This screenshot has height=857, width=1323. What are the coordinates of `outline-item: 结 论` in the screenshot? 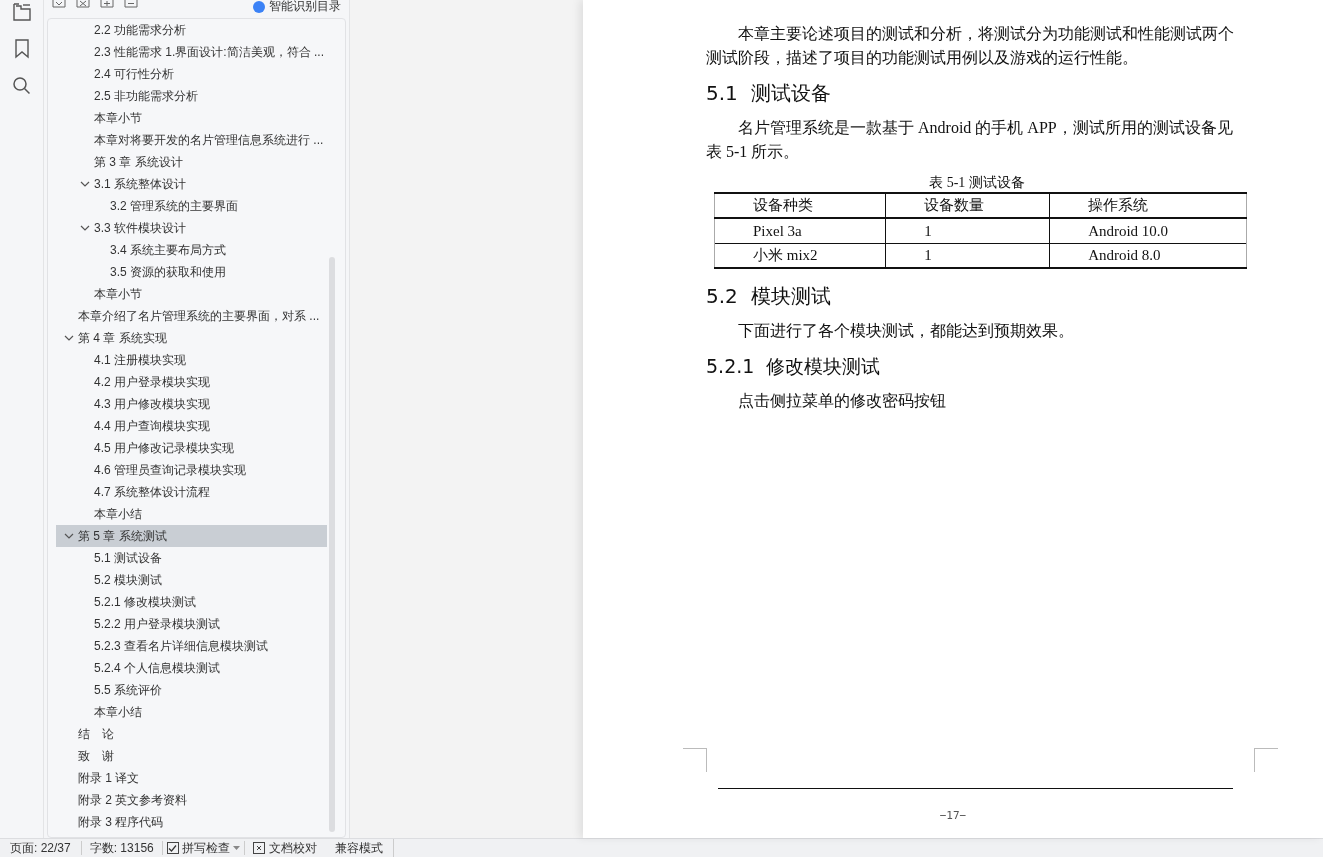 It's located at (191, 734).